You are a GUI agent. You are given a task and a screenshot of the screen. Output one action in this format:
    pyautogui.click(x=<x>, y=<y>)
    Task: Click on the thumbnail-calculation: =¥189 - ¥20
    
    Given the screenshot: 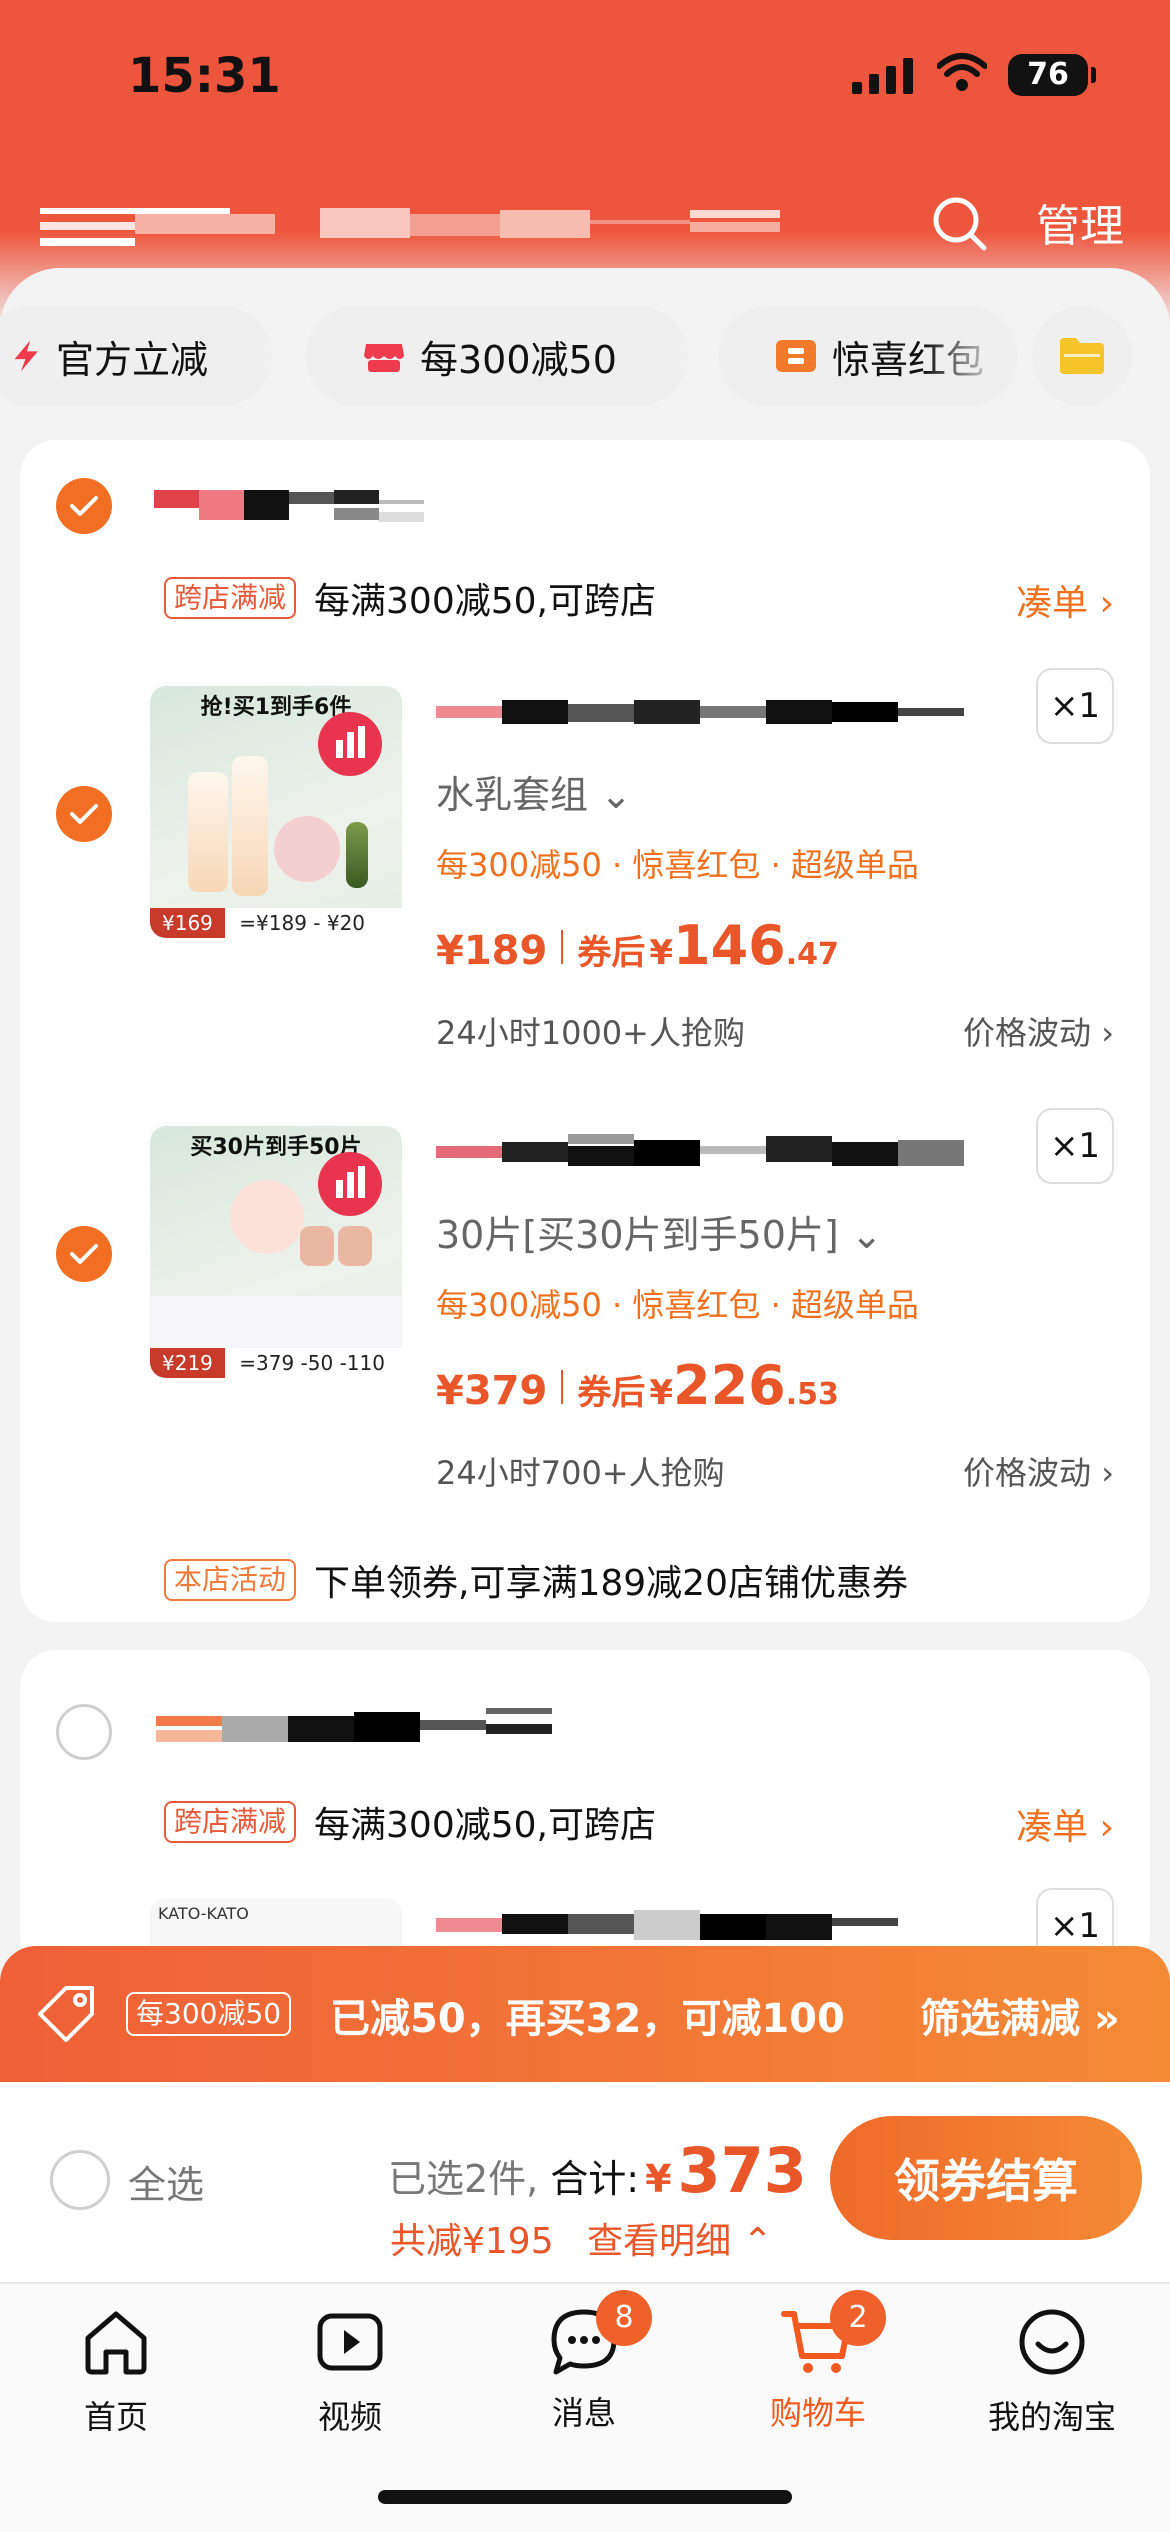 What is the action you would take?
    pyautogui.click(x=302, y=923)
    